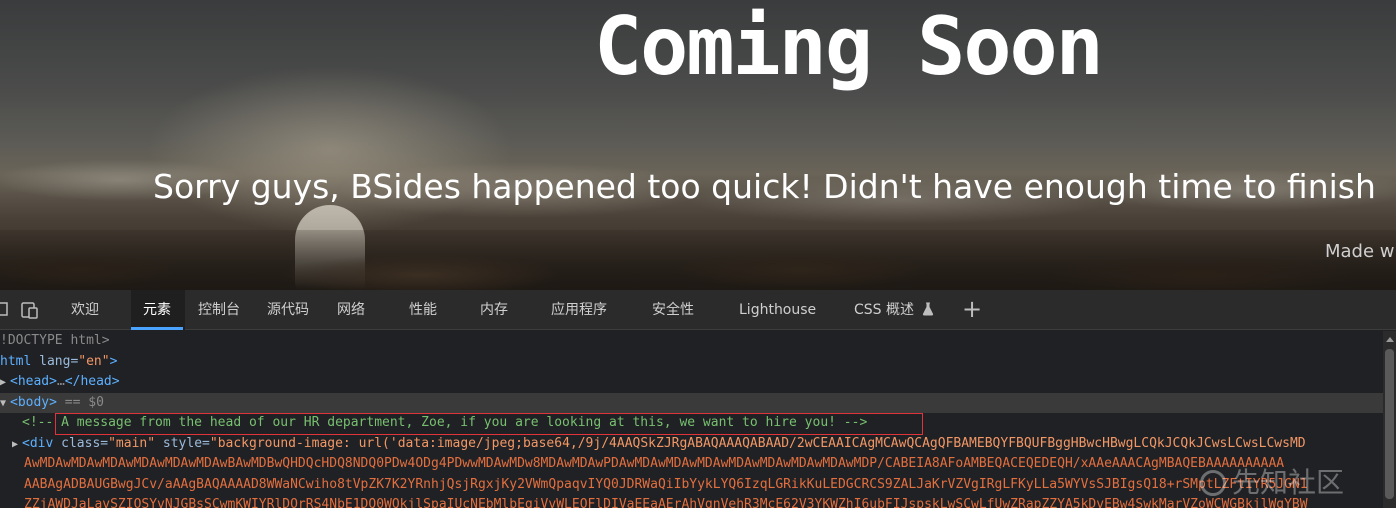  What do you see at coordinates (698, 260) in the screenshot?
I see `background-rocks` at bounding box center [698, 260].